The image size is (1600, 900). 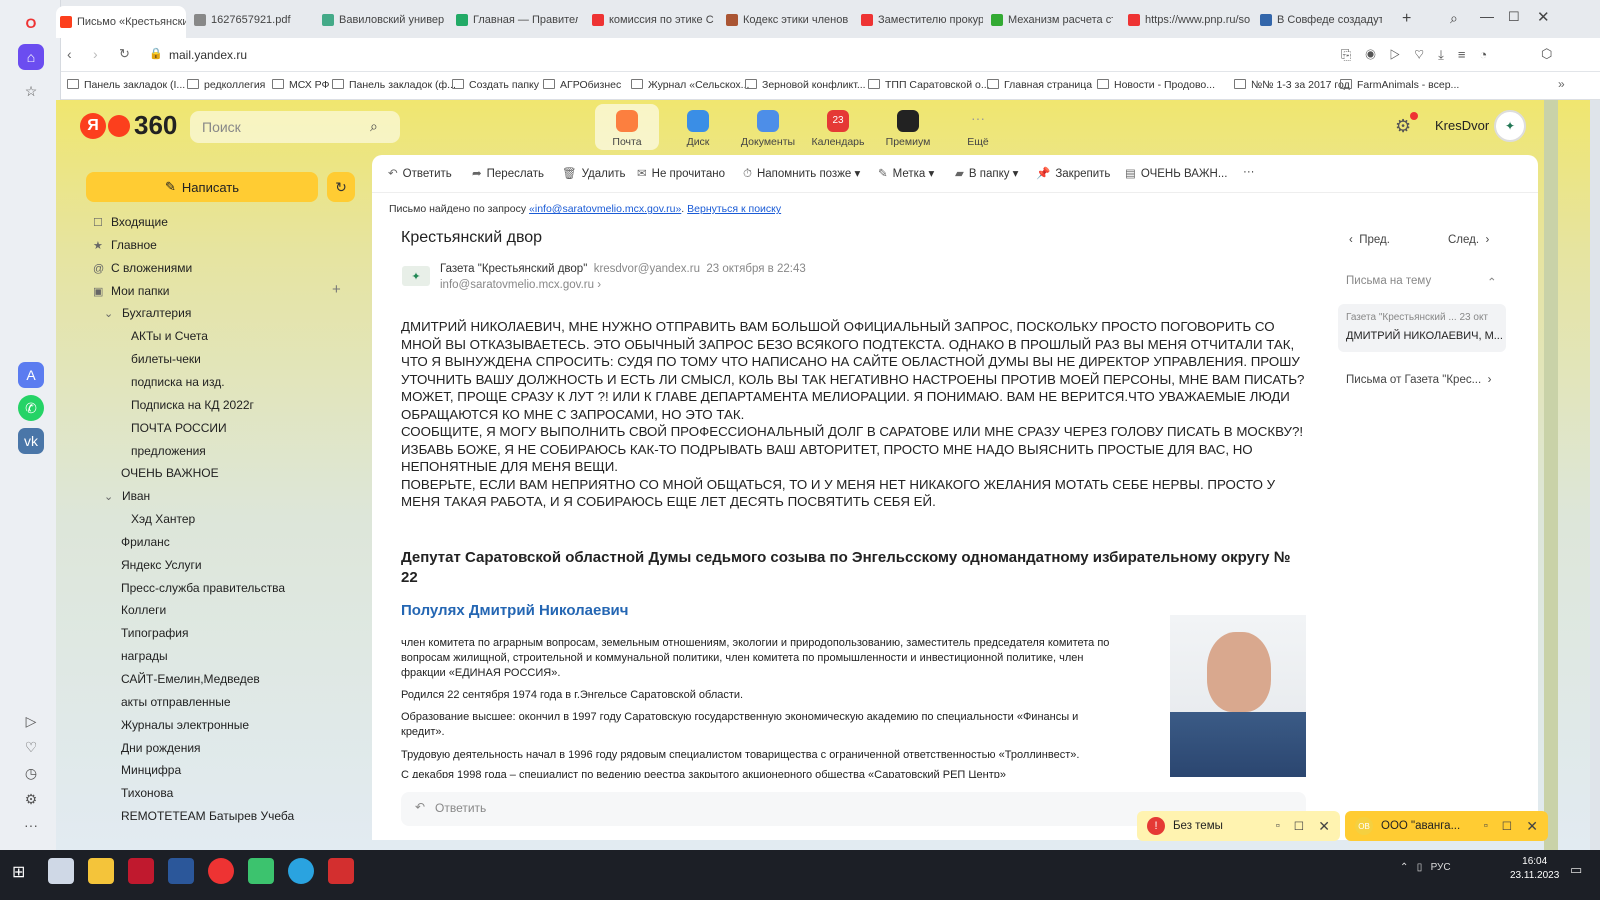 What do you see at coordinates (145, 542) in the screenshot?
I see `folder-item: Фриланс` at bounding box center [145, 542].